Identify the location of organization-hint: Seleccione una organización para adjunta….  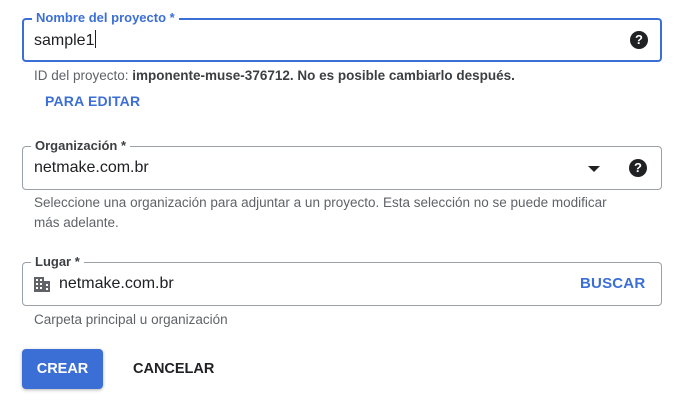
(320, 212).